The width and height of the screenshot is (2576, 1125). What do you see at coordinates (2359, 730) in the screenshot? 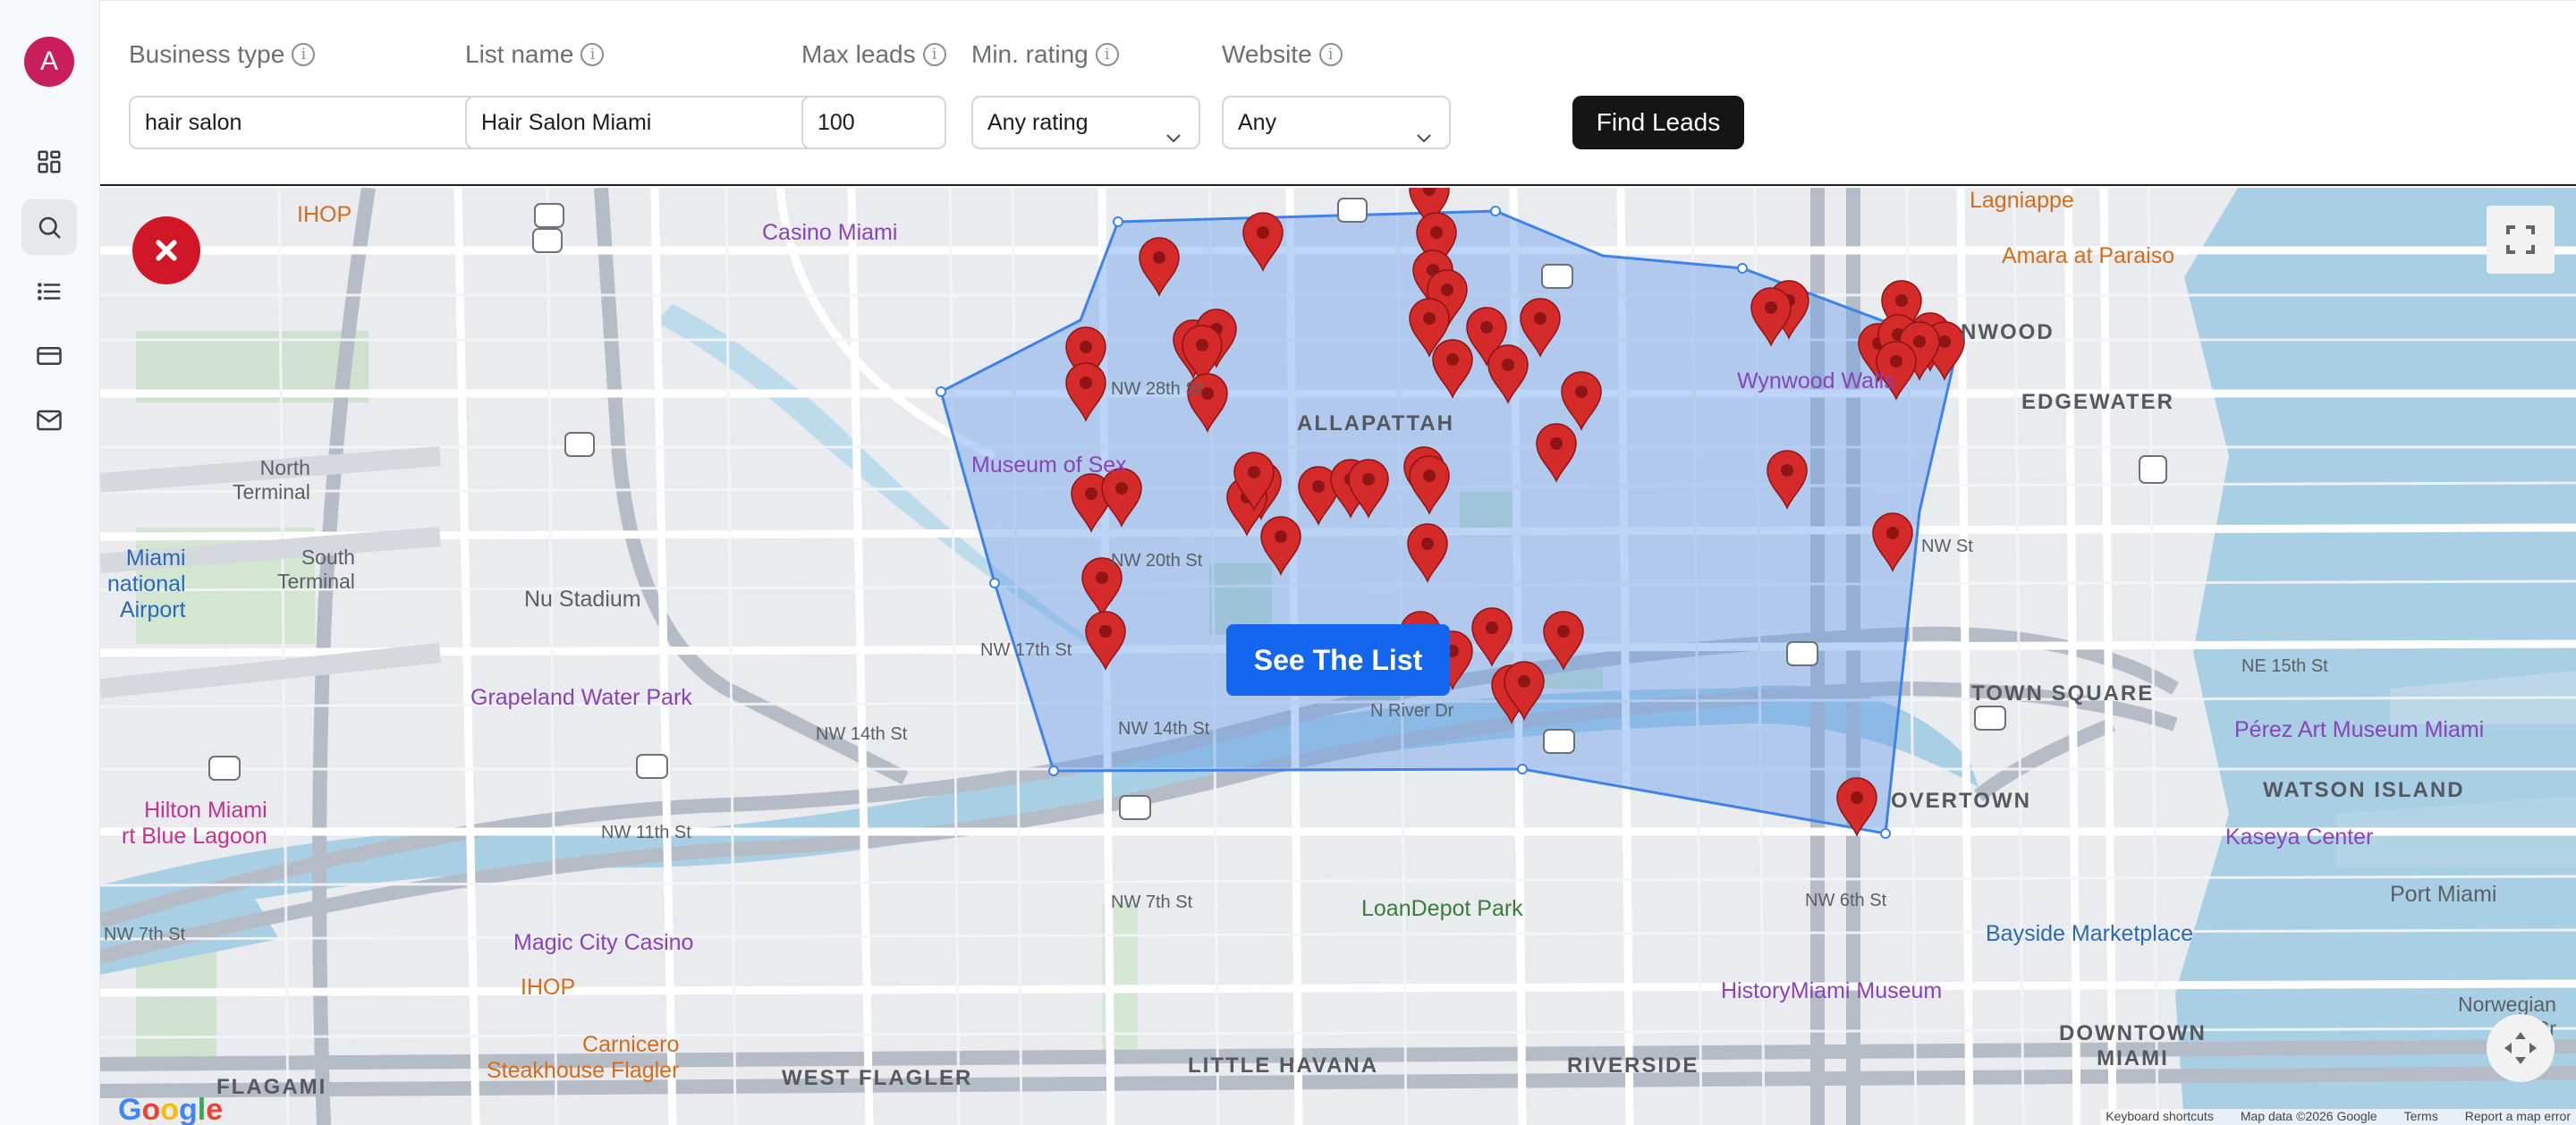
I see `map-label-perez-art: Pérez Art Museum Miami` at bounding box center [2359, 730].